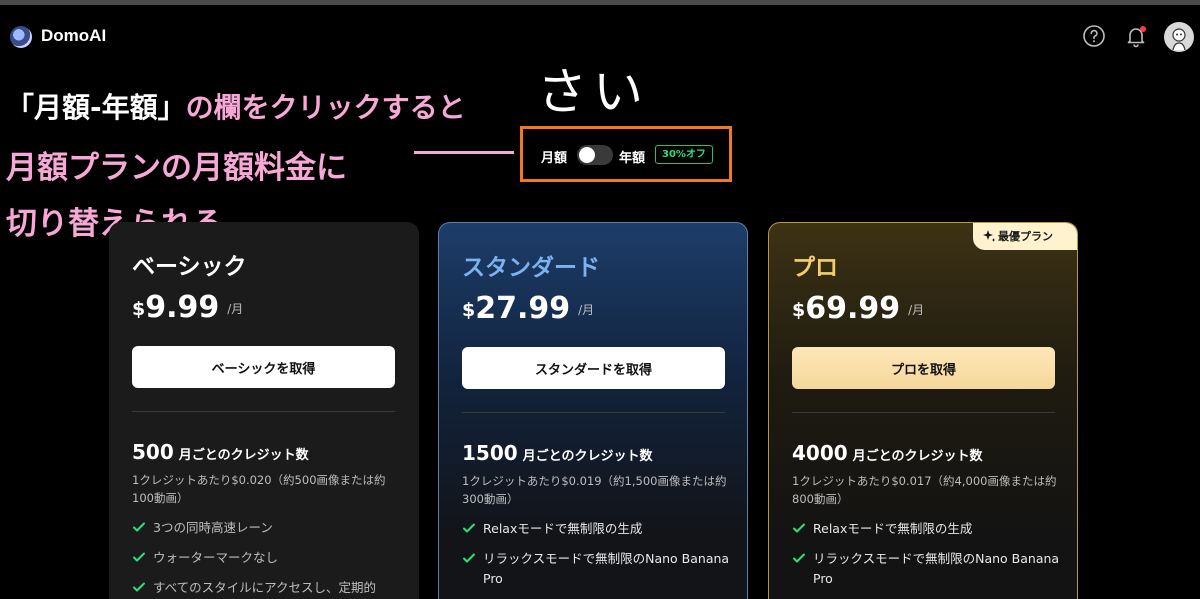 This screenshot has height=599, width=1200. Describe the element at coordinates (1094, 36) in the screenshot. I see `help-icon` at that location.